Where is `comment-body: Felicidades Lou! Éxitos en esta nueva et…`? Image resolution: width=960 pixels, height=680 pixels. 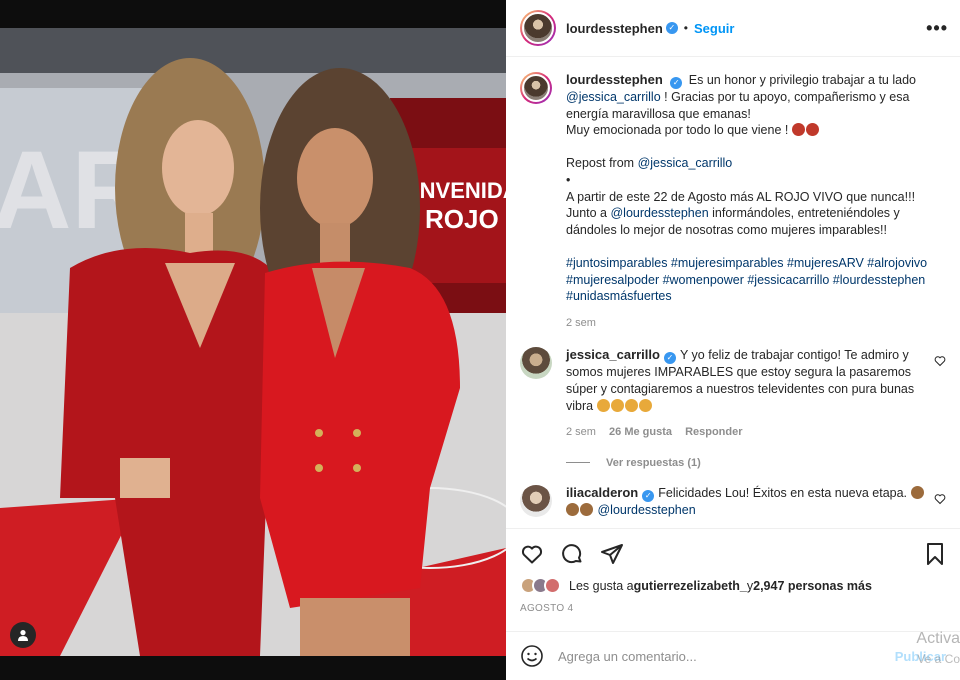 comment-body: Felicidades Lou! Éxitos en esta nueva et… is located at coordinates (784, 492).